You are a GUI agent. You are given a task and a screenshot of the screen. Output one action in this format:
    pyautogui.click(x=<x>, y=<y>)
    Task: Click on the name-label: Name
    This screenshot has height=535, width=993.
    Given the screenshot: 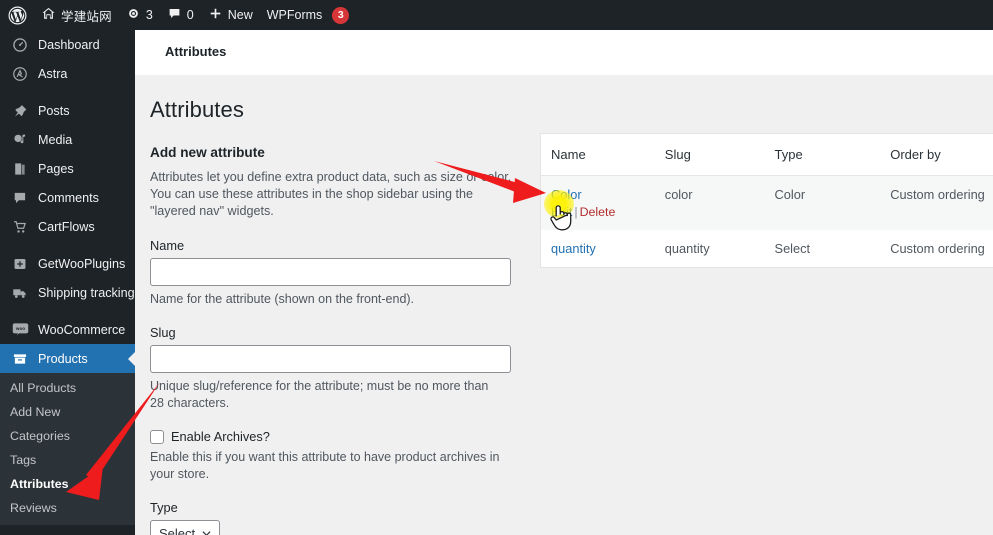 What is the action you would take?
    pyautogui.click(x=167, y=245)
    